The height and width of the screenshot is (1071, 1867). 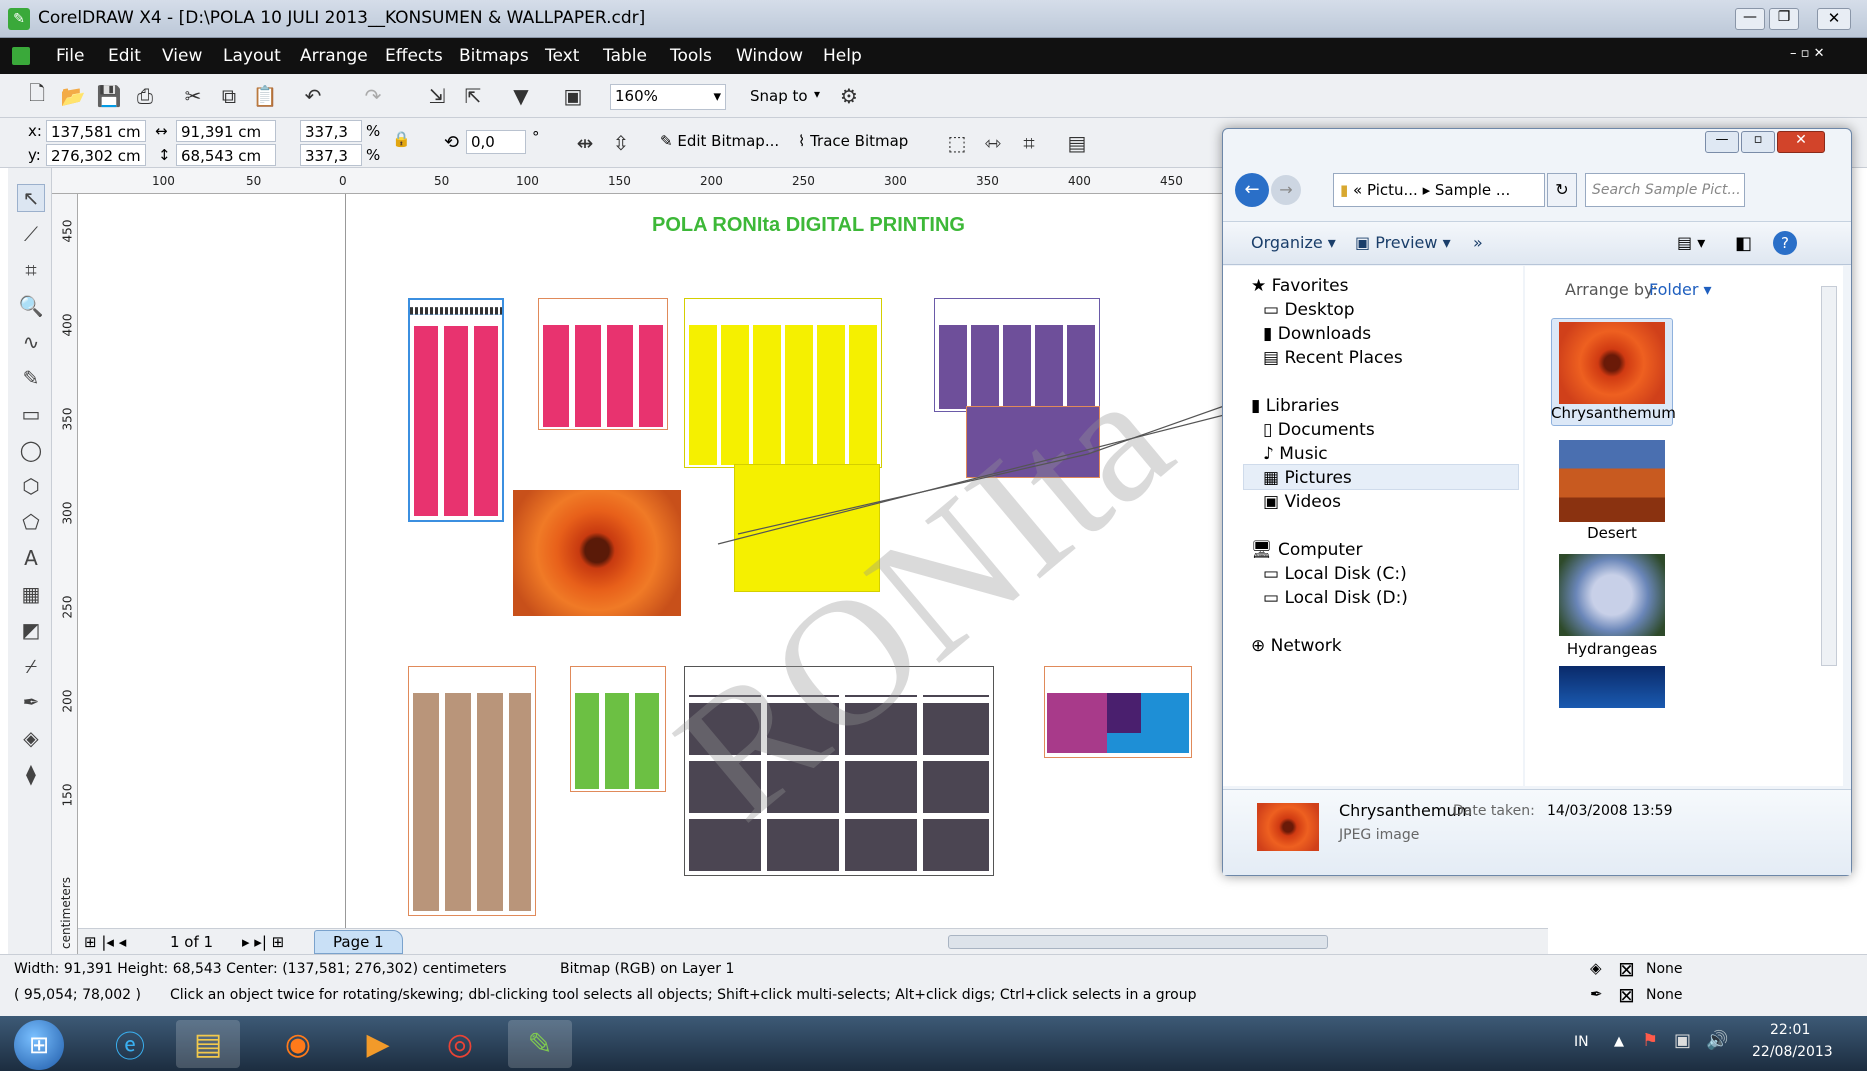 What do you see at coordinates (1691, 242) in the screenshot?
I see `views-icon: ▤ ▾` at bounding box center [1691, 242].